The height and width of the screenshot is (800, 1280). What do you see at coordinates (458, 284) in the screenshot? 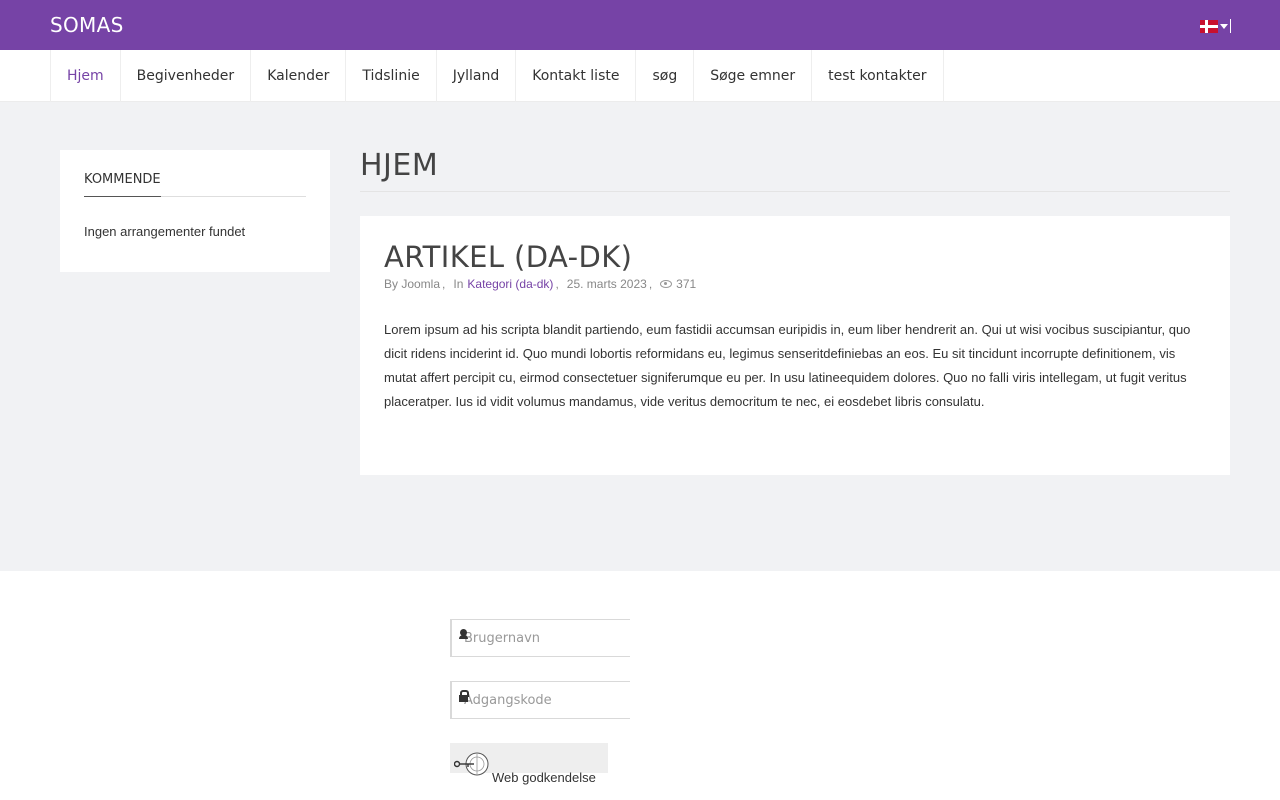
I see `in-label: In` at bounding box center [458, 284].